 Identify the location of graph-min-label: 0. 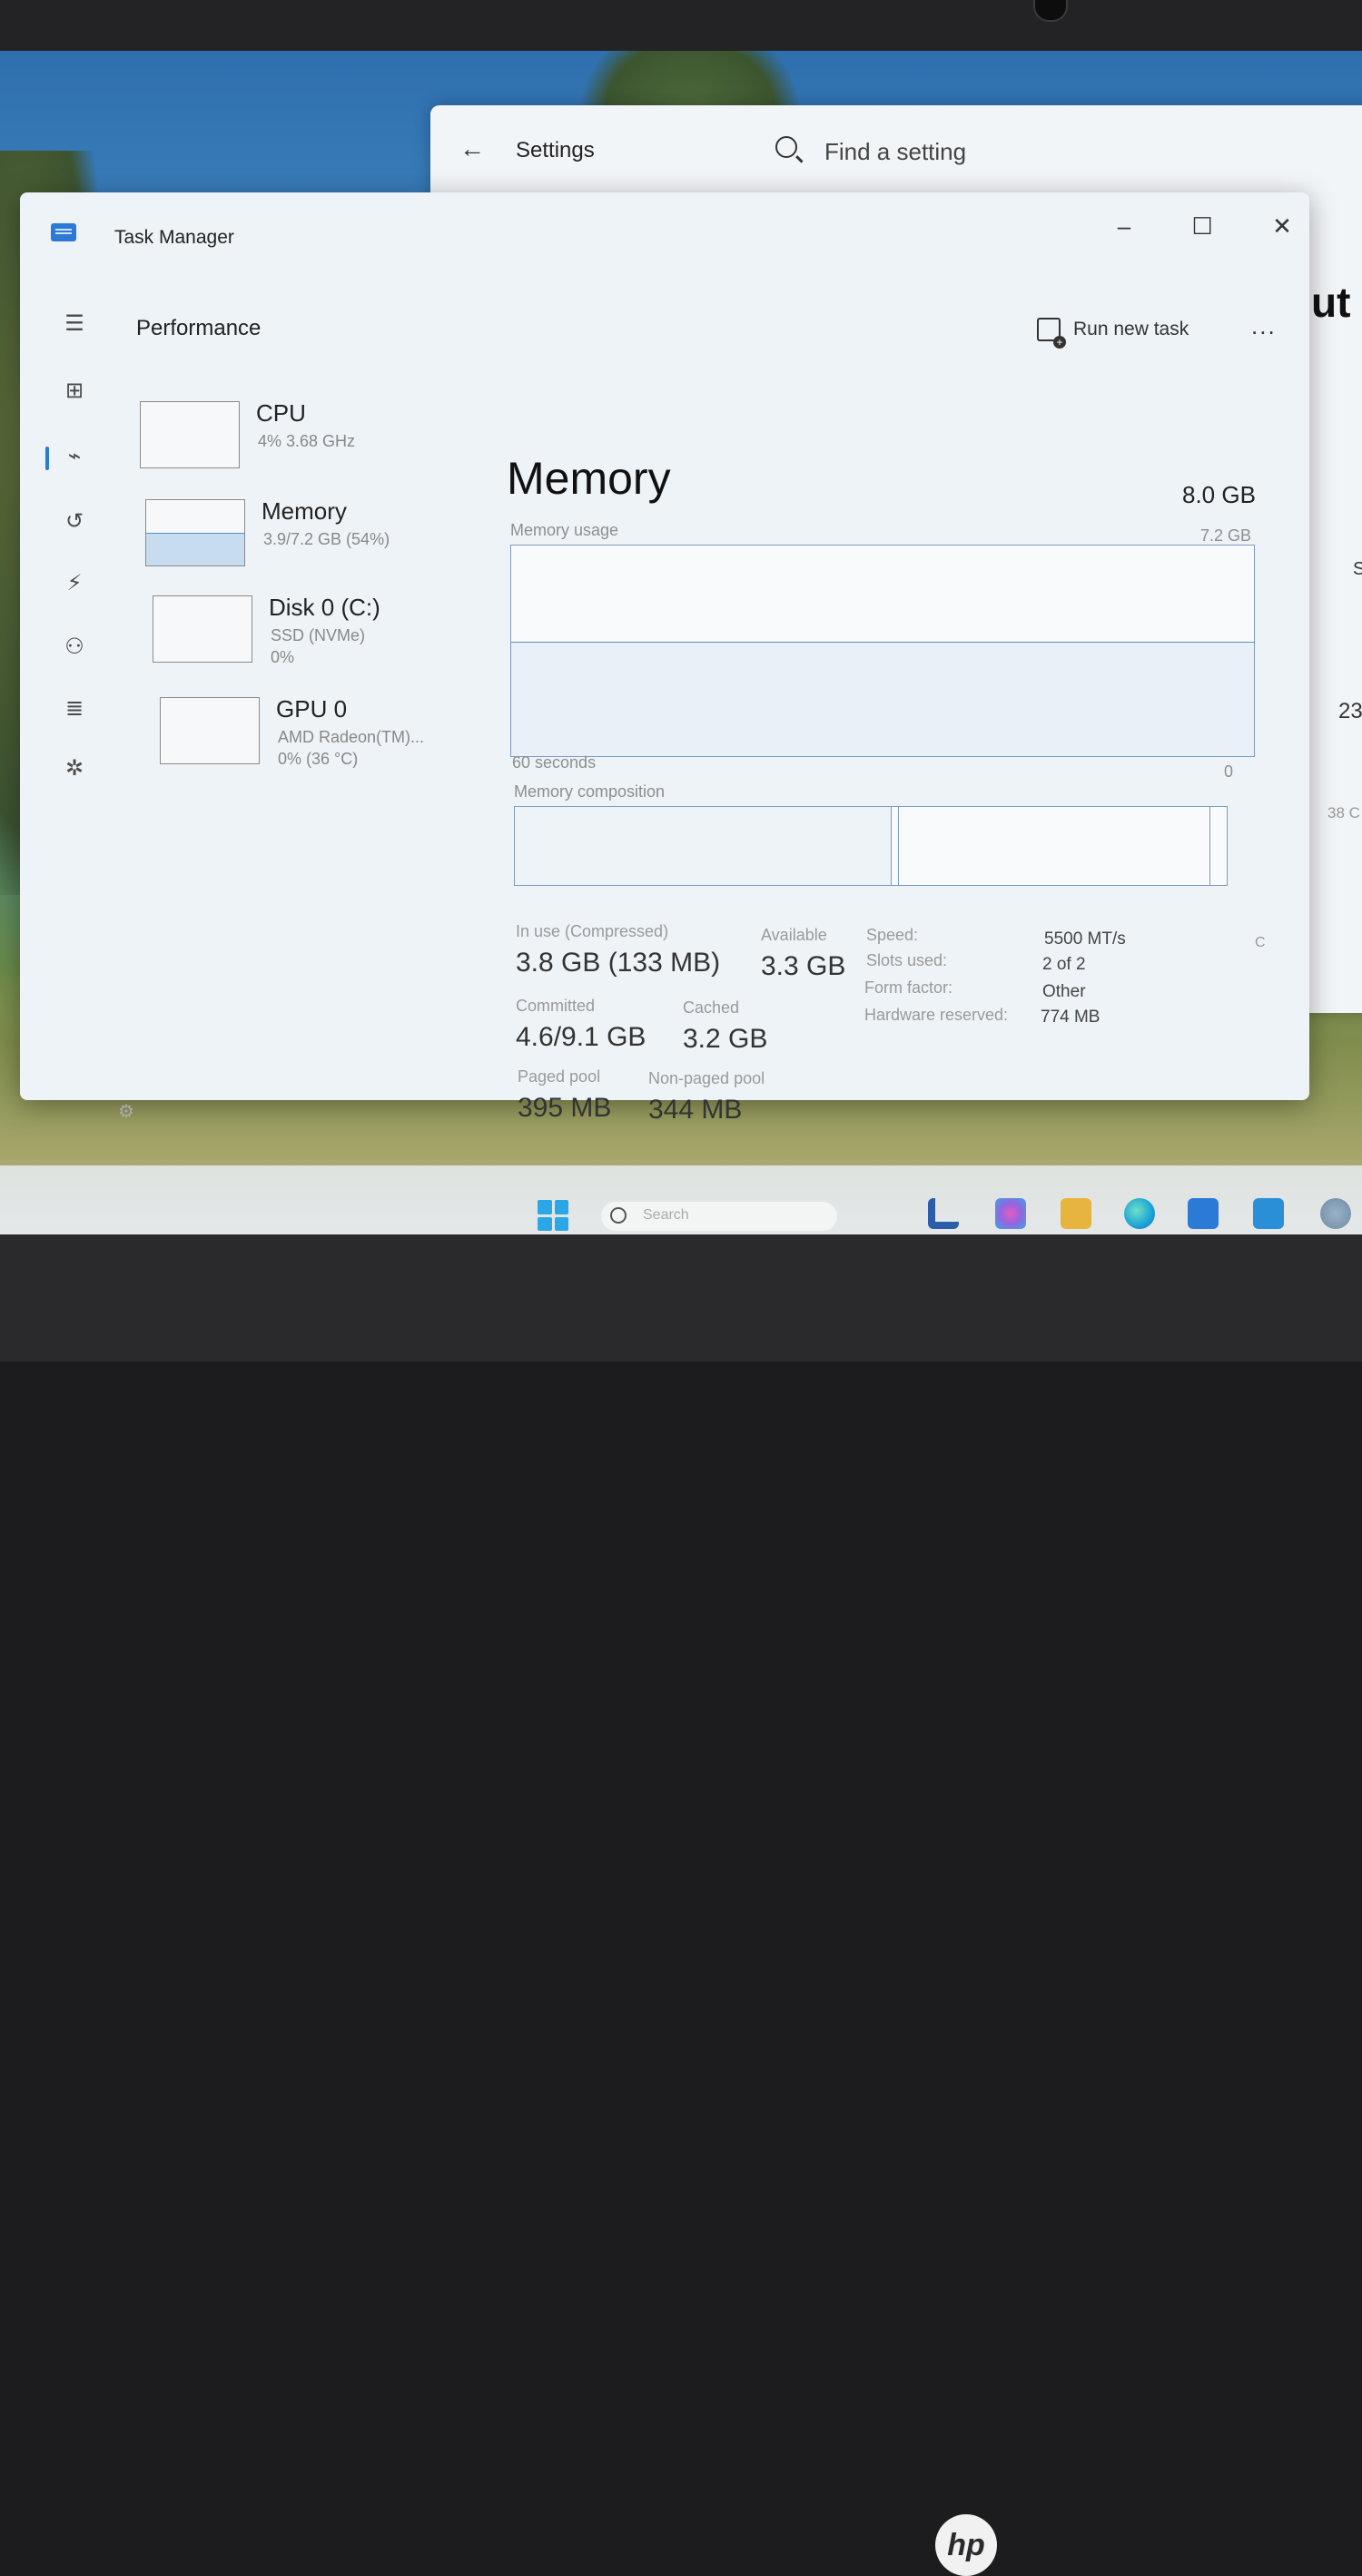
(1229, 771).